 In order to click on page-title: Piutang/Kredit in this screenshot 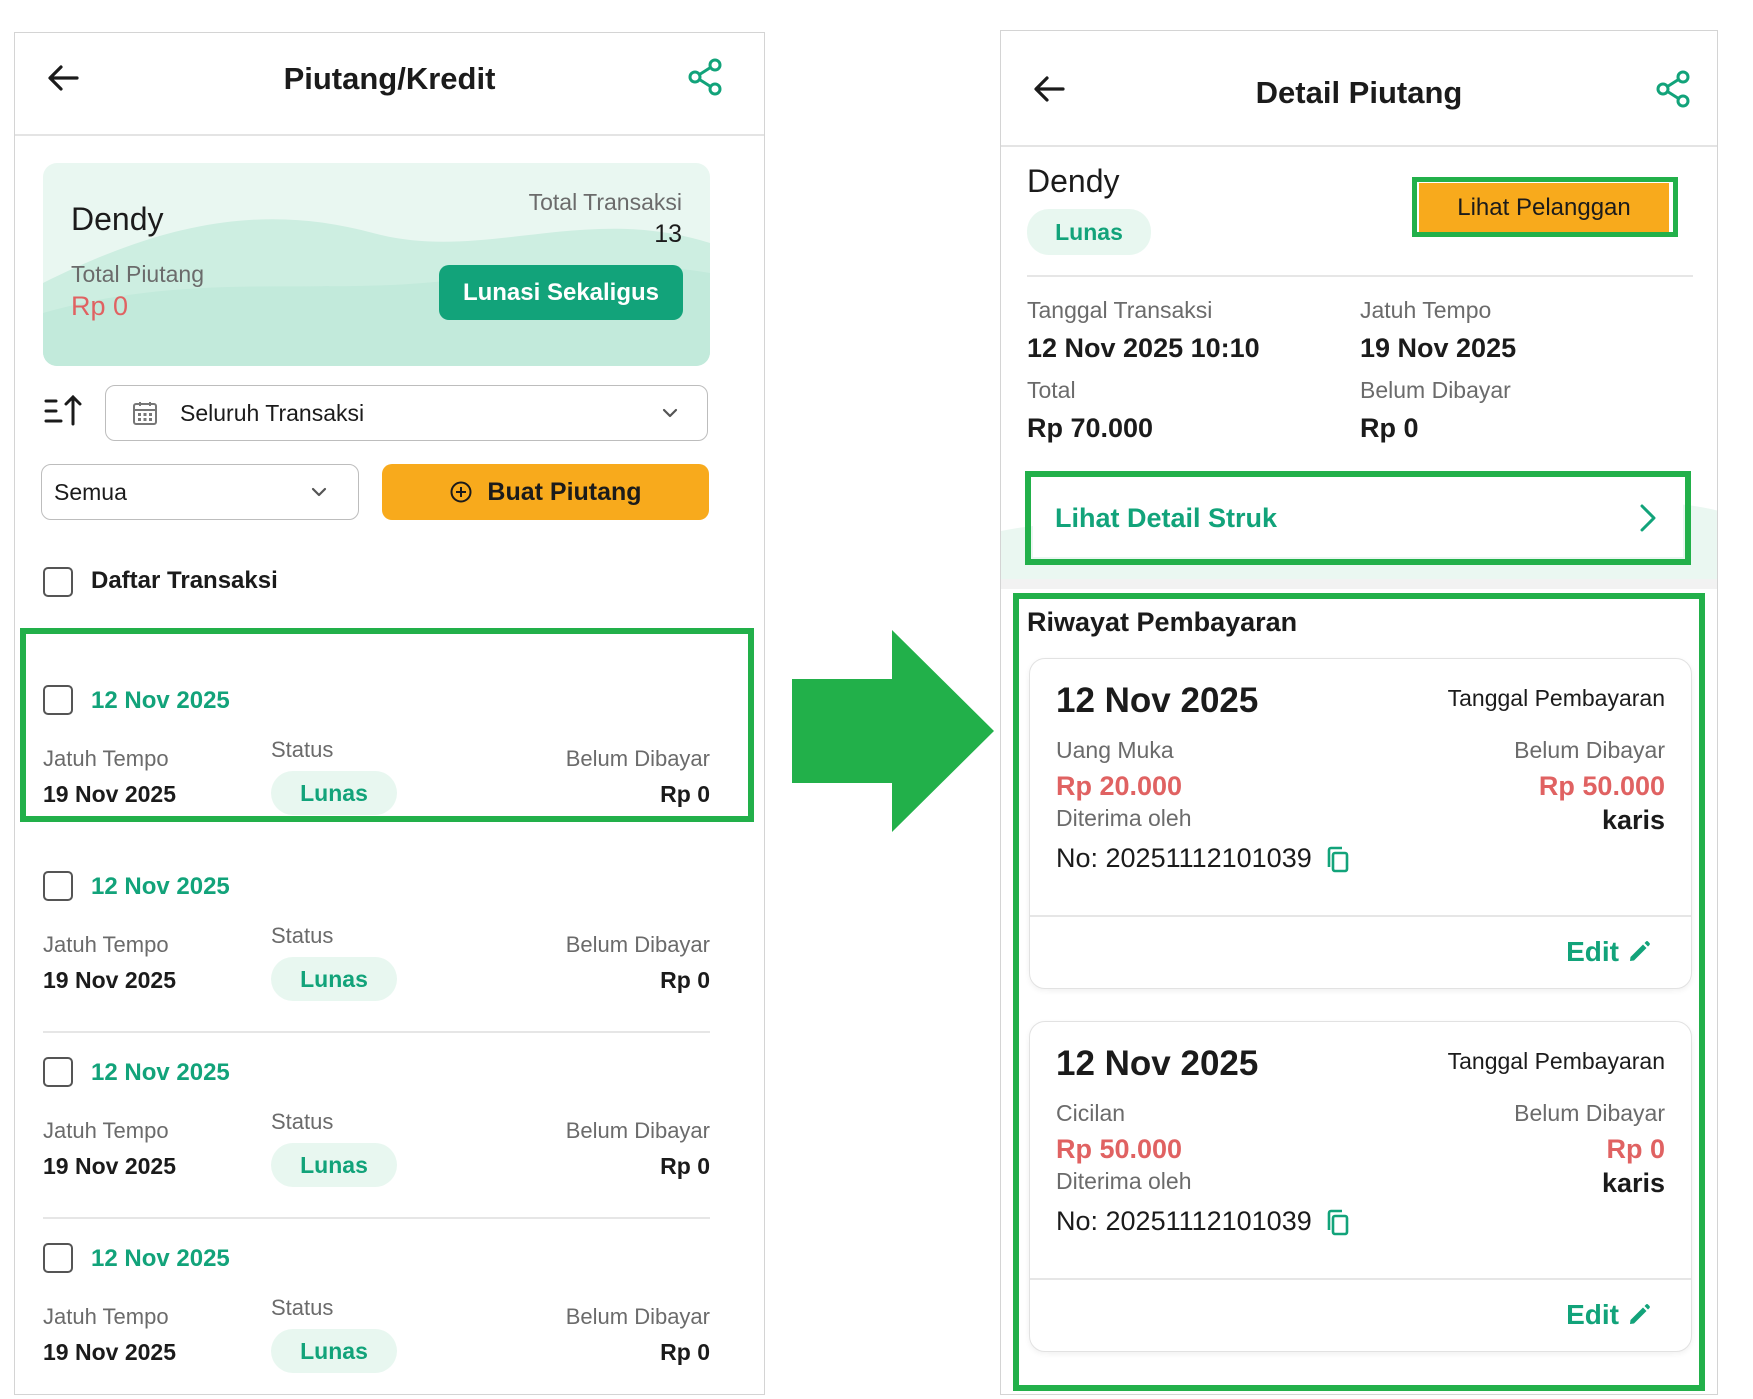, I will do `click(389, 78)`.